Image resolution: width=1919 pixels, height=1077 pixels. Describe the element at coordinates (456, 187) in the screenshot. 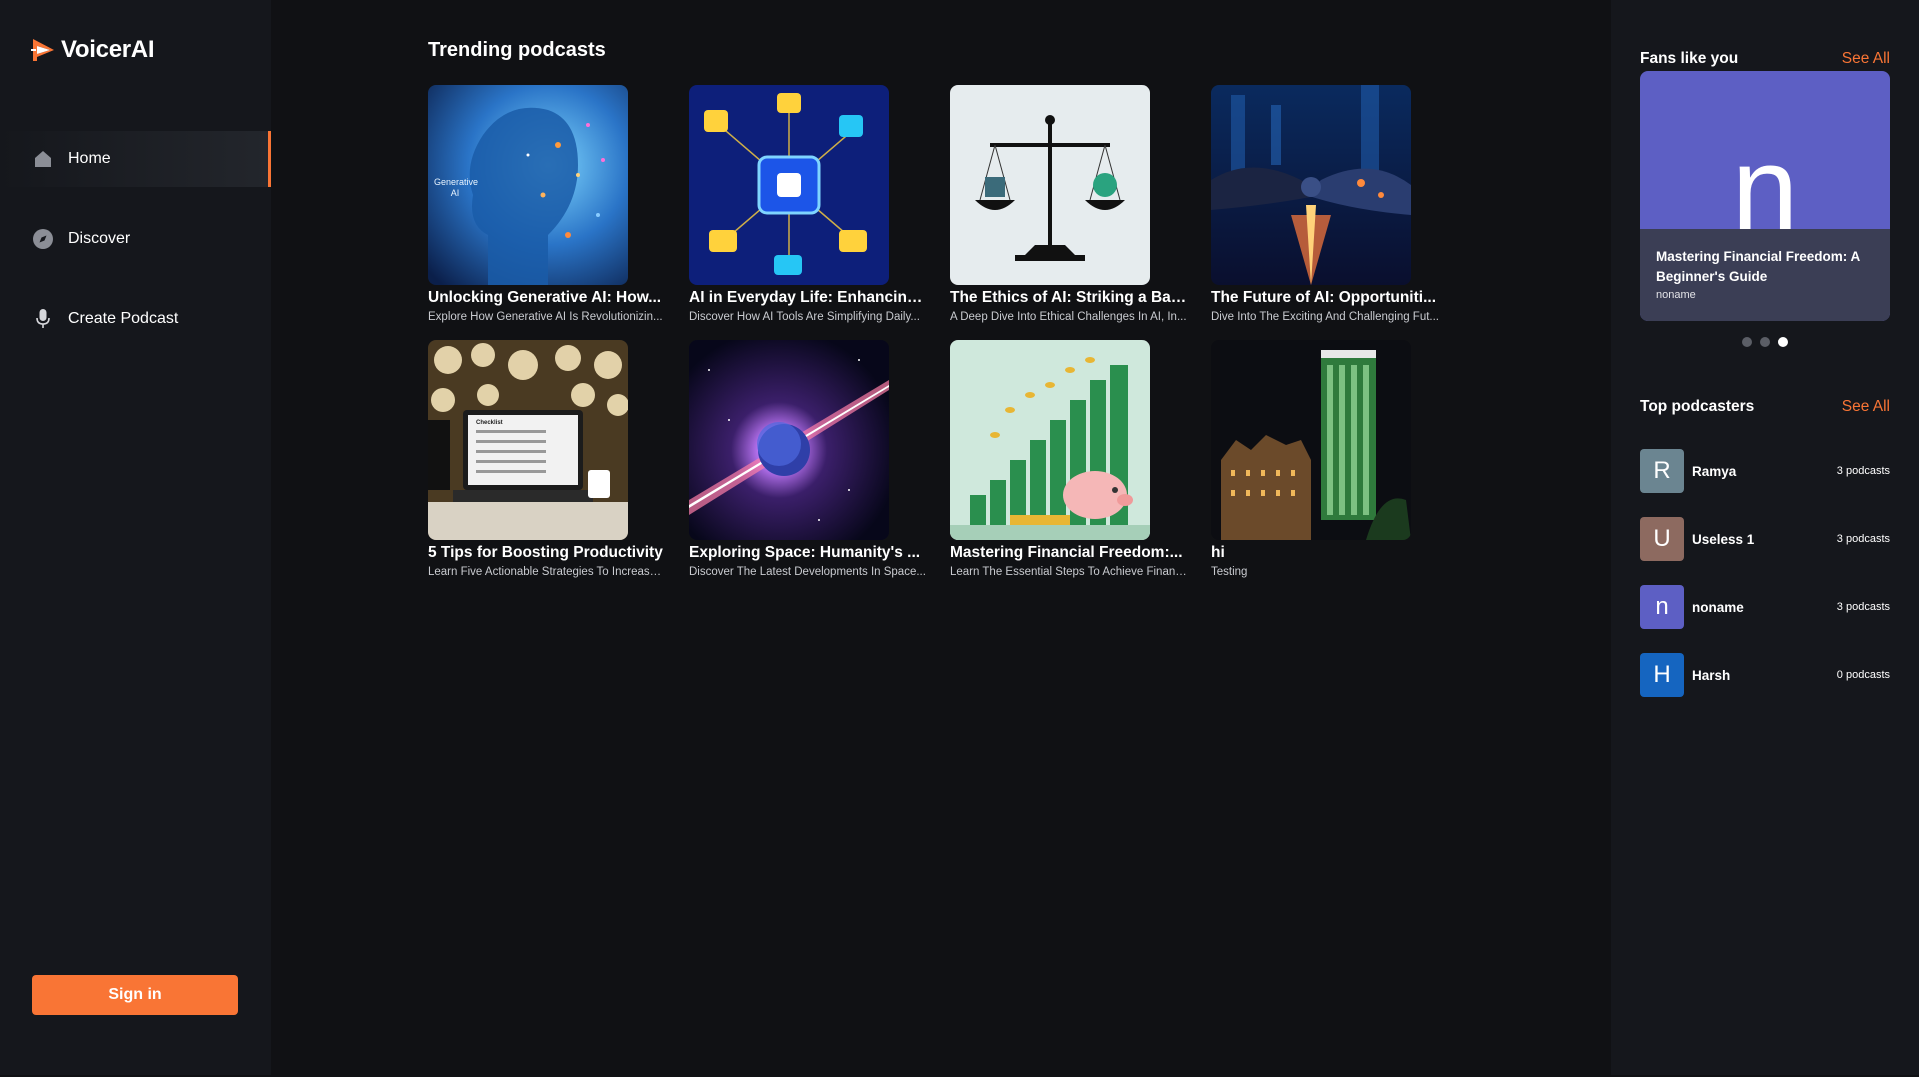

I see `thumbnail-caption: Generative AI` at that location.